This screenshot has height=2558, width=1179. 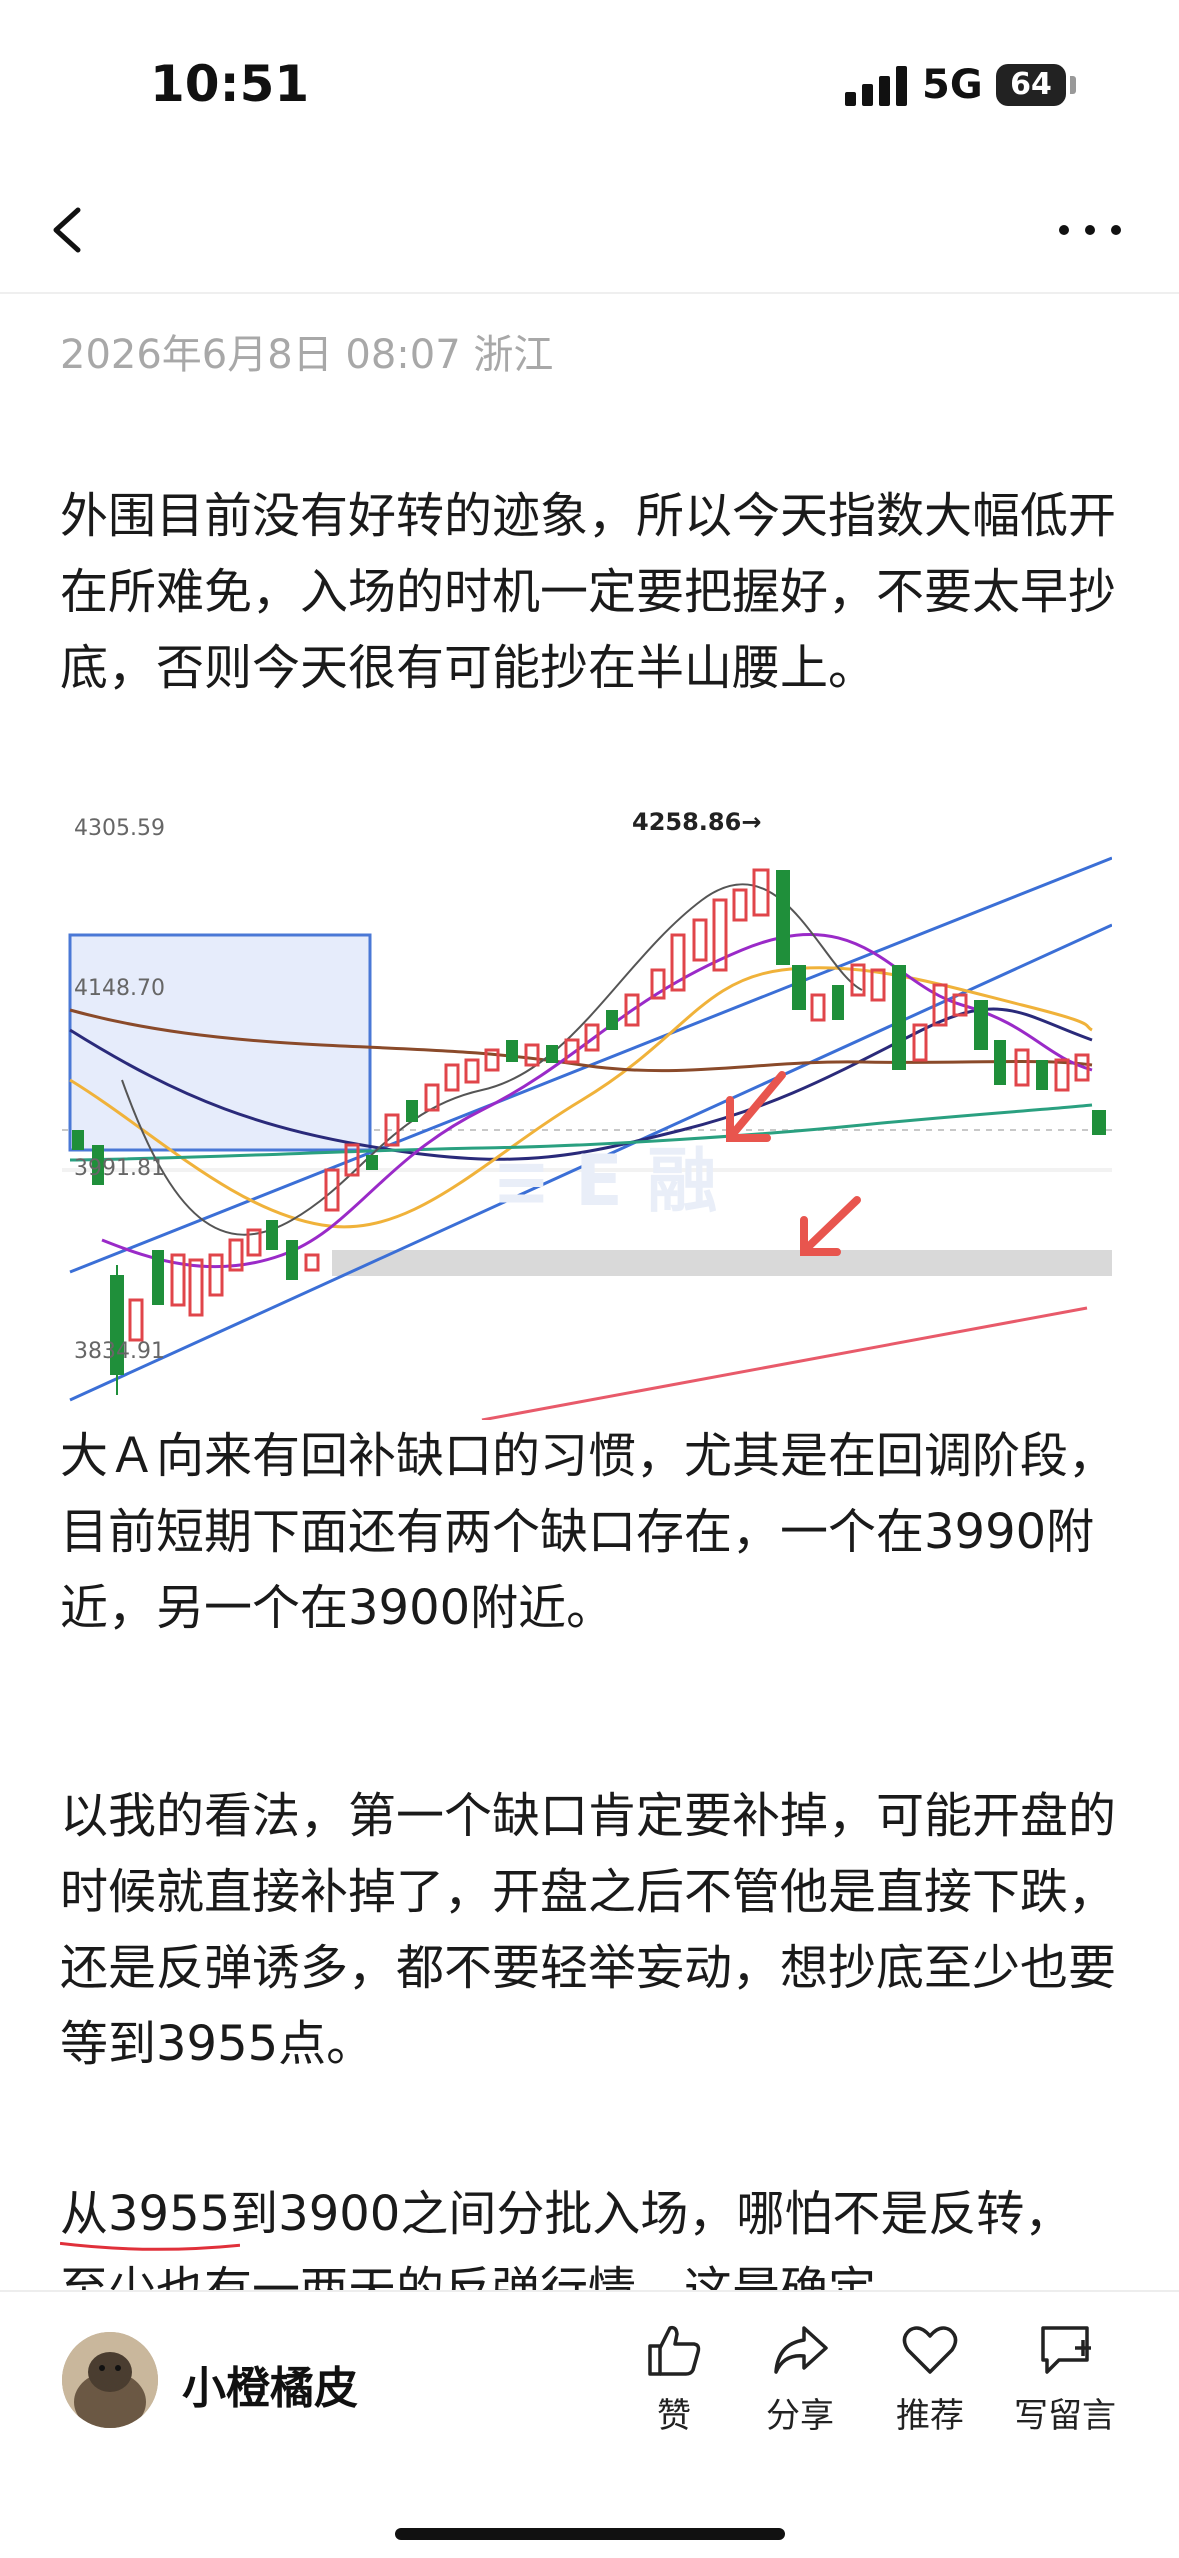 What do you see at coordinates (119, 988) in the screenshot?
I see `price-label-mid: 4148.70` at bounding box center [119, 988].